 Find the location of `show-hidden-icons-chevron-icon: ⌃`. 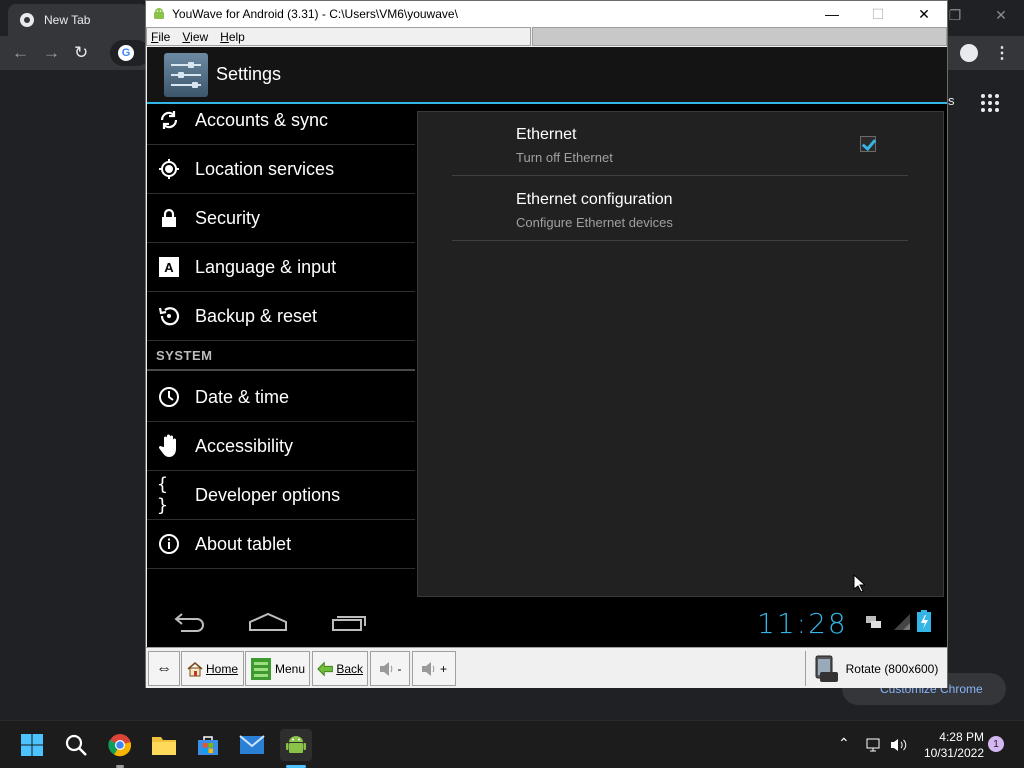

show-hidden-icons-chevron-icon: ⌃ is located at coordinates (844, 743).